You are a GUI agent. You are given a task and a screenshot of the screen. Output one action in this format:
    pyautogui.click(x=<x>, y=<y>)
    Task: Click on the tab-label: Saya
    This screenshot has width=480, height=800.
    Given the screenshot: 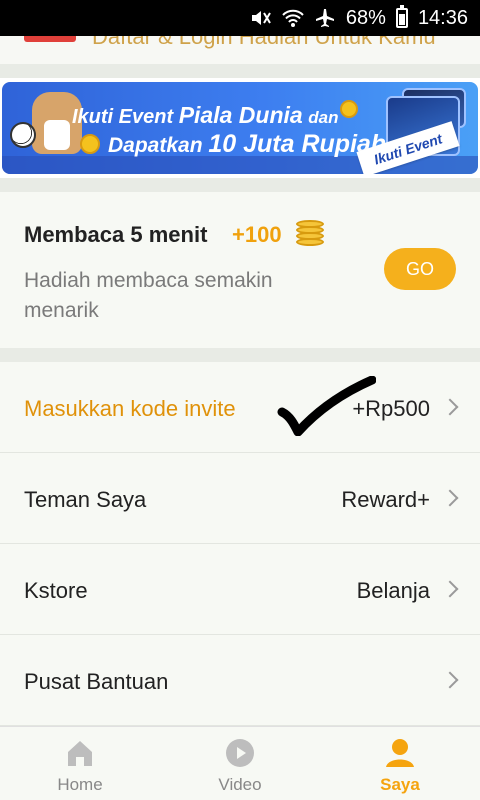 What is the action you would take?
    pyautogui.click(x=400, y=784)
    